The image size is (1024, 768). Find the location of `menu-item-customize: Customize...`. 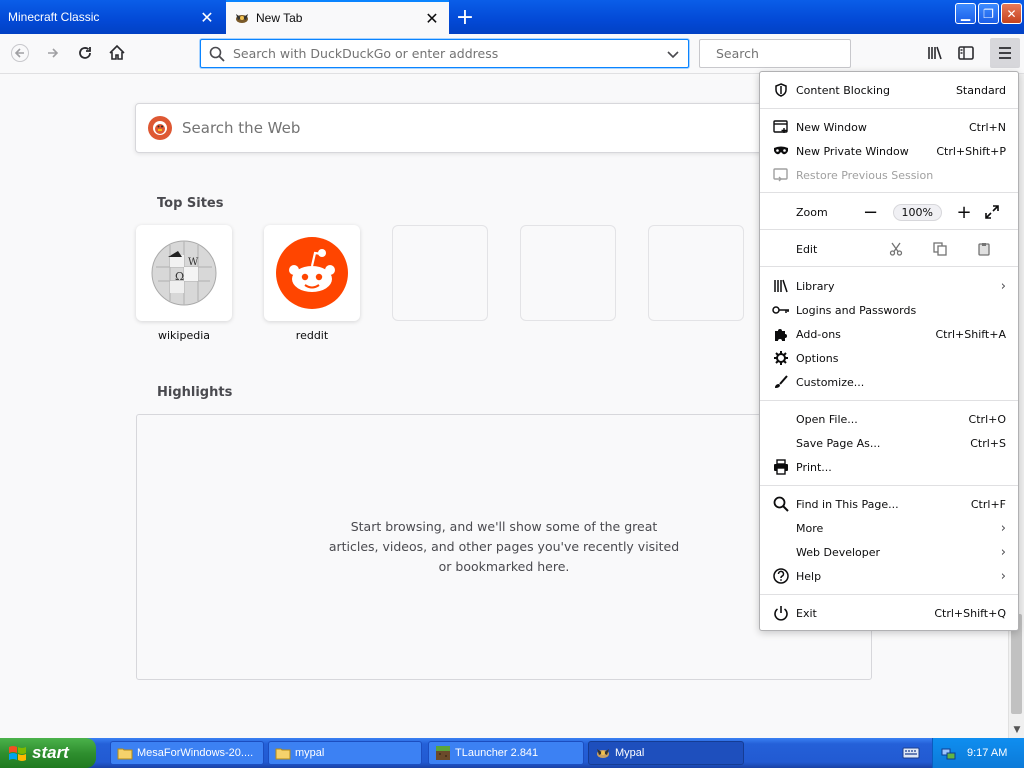

menu-item-customize: Customize... is located at coordinates (889, 382).